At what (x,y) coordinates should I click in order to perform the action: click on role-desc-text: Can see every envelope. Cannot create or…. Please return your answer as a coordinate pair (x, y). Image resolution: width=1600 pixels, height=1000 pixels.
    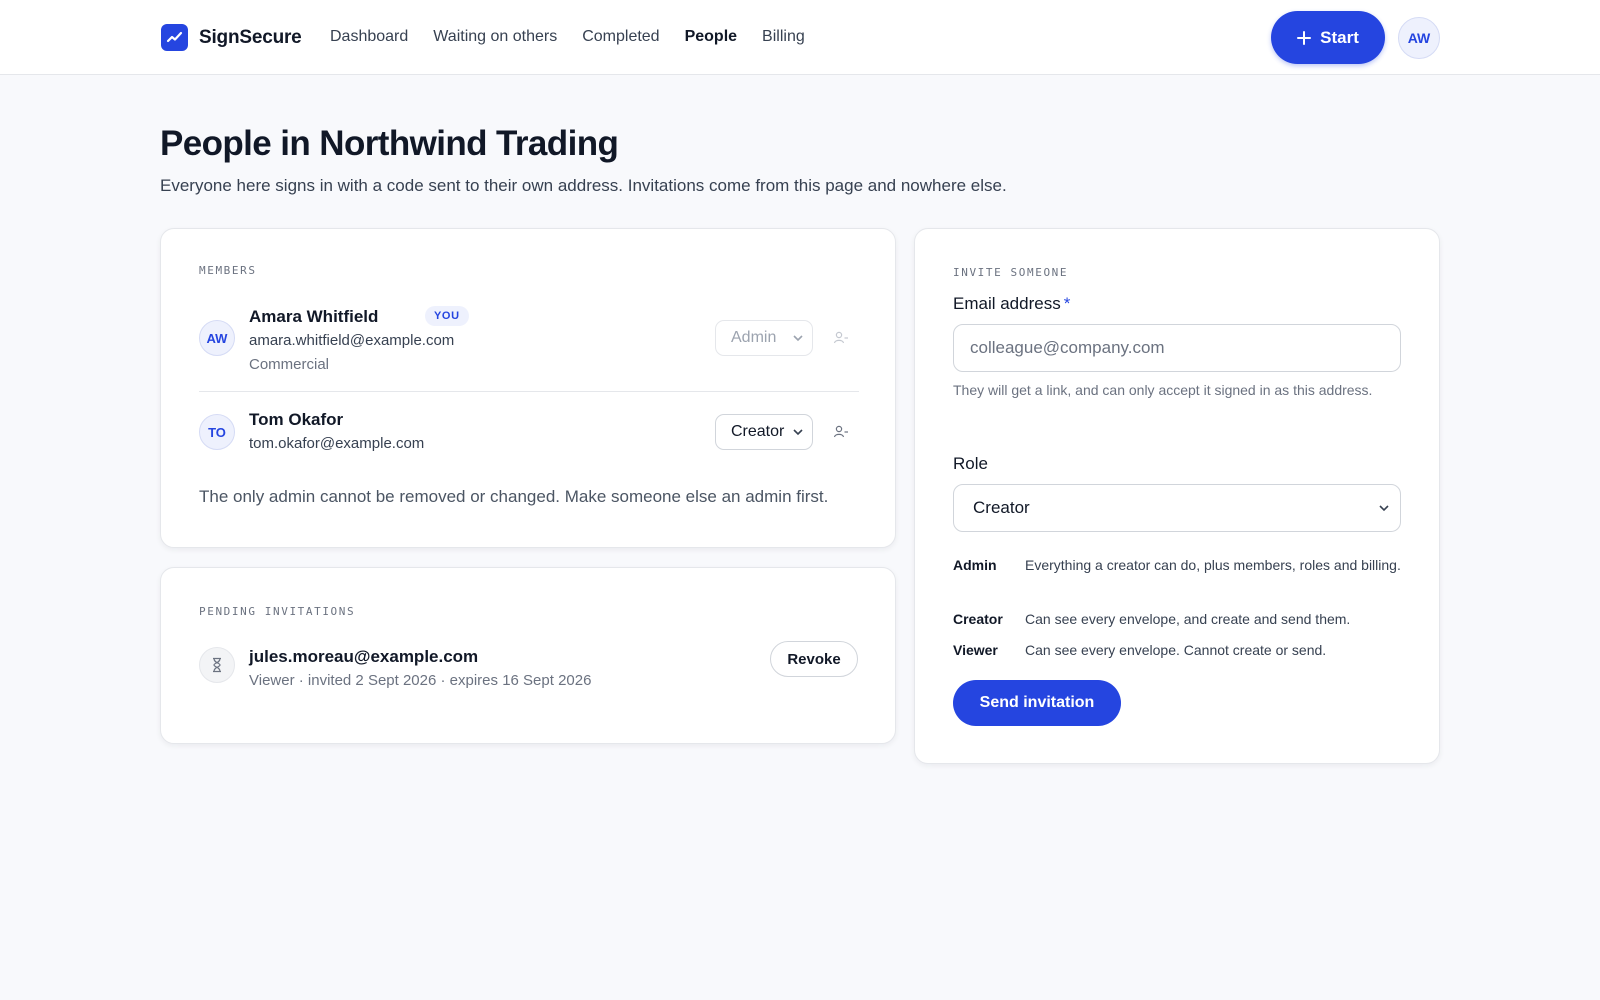
    Looking at the image, I should click on (1176, 650).